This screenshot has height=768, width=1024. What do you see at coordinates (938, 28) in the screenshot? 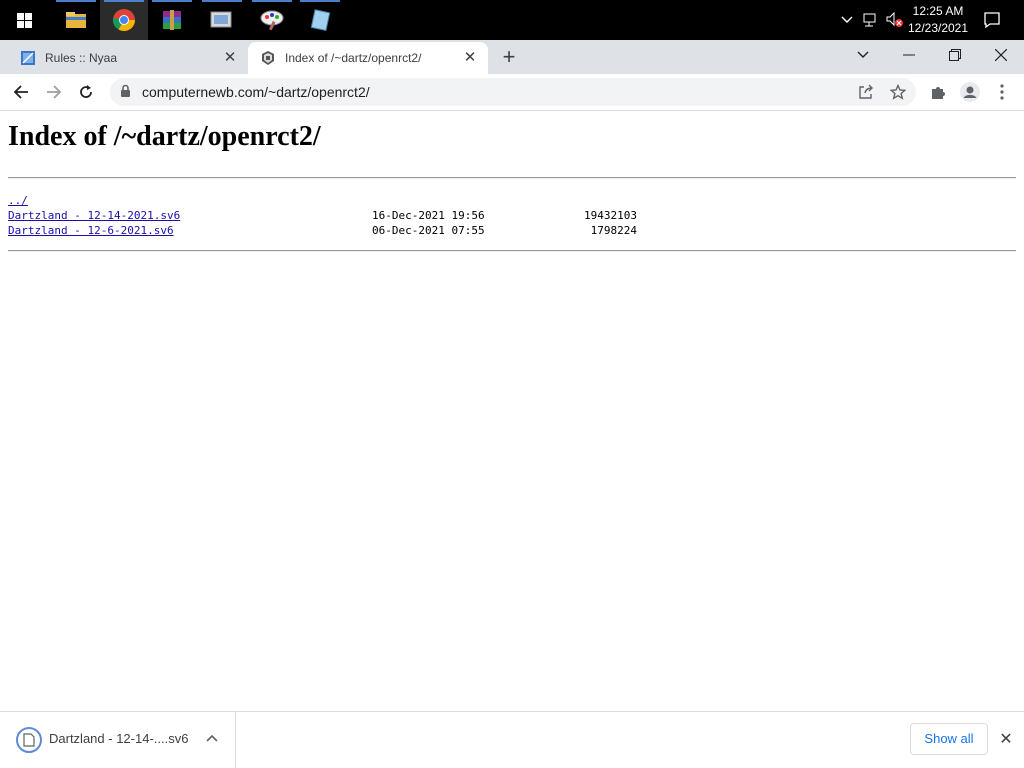
I see `clock-date: 12/23/2021` at bounding box center [938, 28].